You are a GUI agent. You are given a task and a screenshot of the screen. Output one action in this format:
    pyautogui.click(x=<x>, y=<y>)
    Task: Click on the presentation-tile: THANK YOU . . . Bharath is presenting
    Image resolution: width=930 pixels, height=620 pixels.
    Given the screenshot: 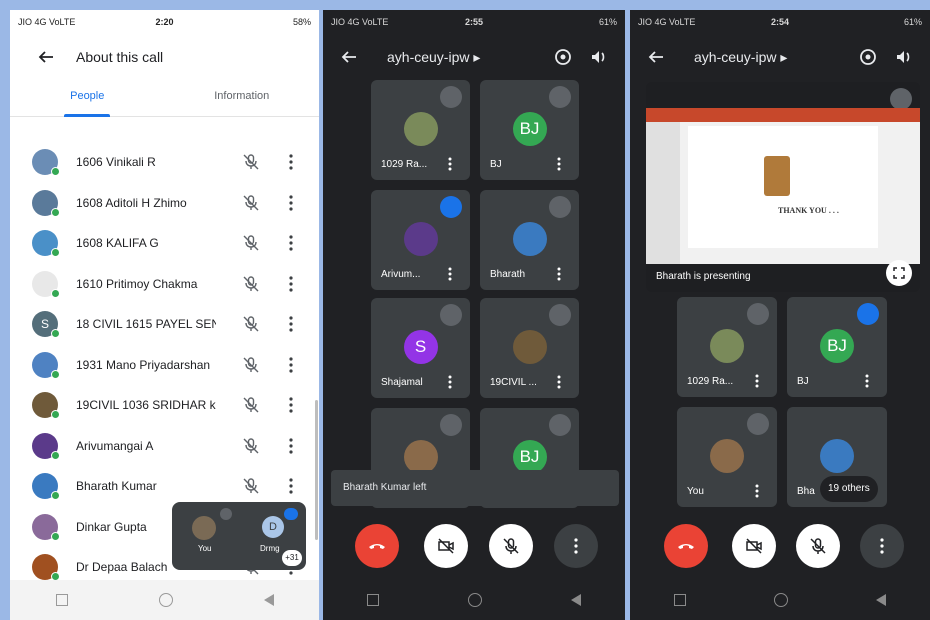 What is the action you would take?
    pyautogui.click(x=783, y=187)
    